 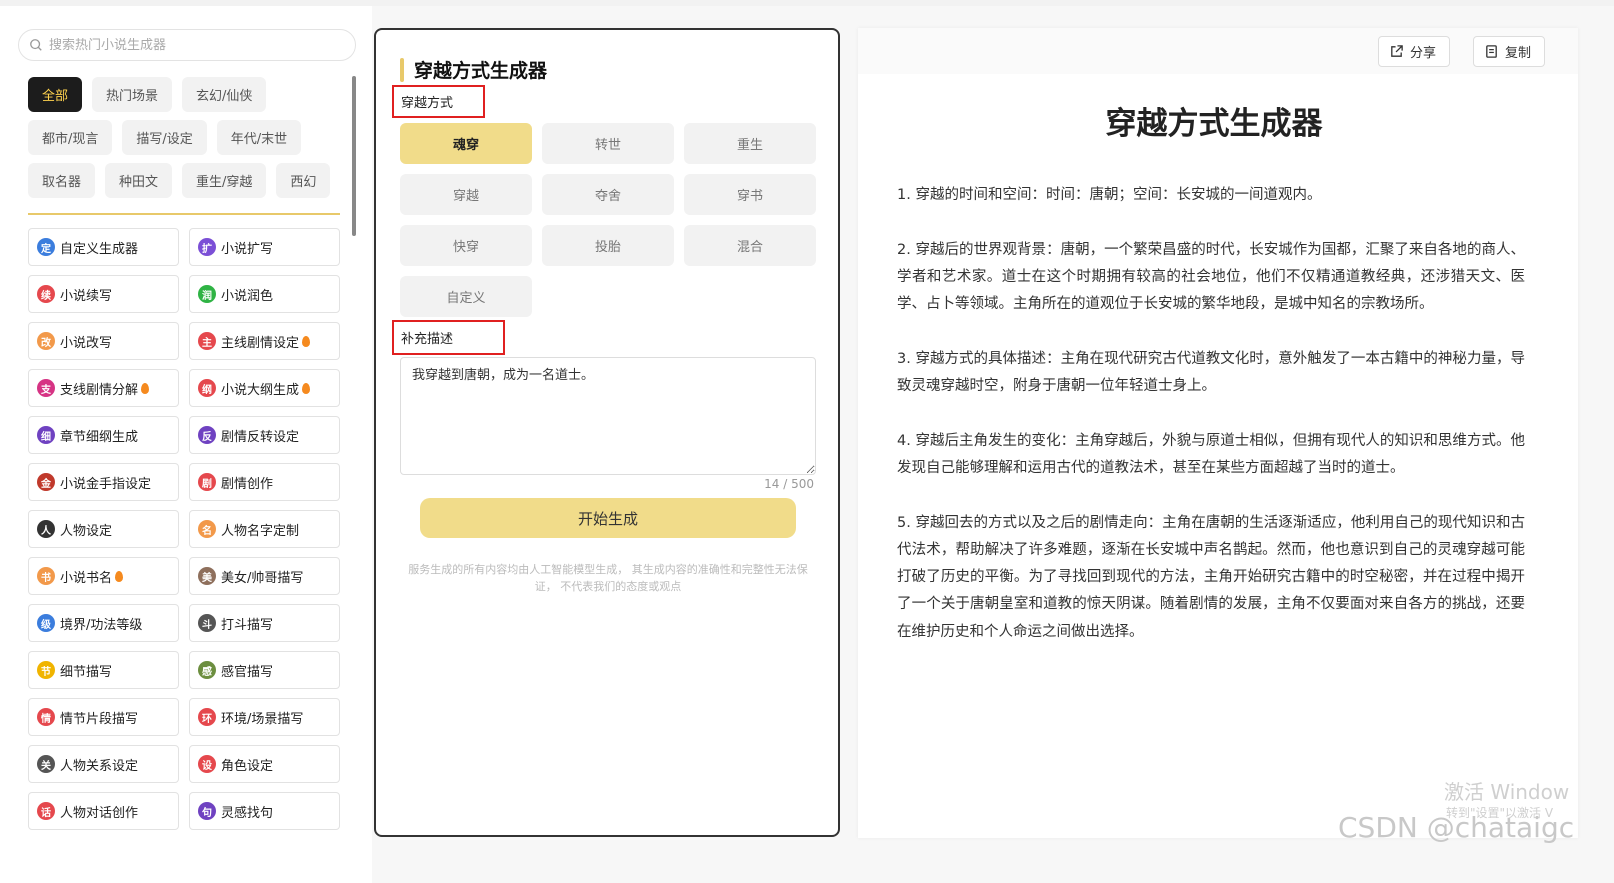 I want to click on tool-item: 斗打斗描写, so click(x=264, y=623).